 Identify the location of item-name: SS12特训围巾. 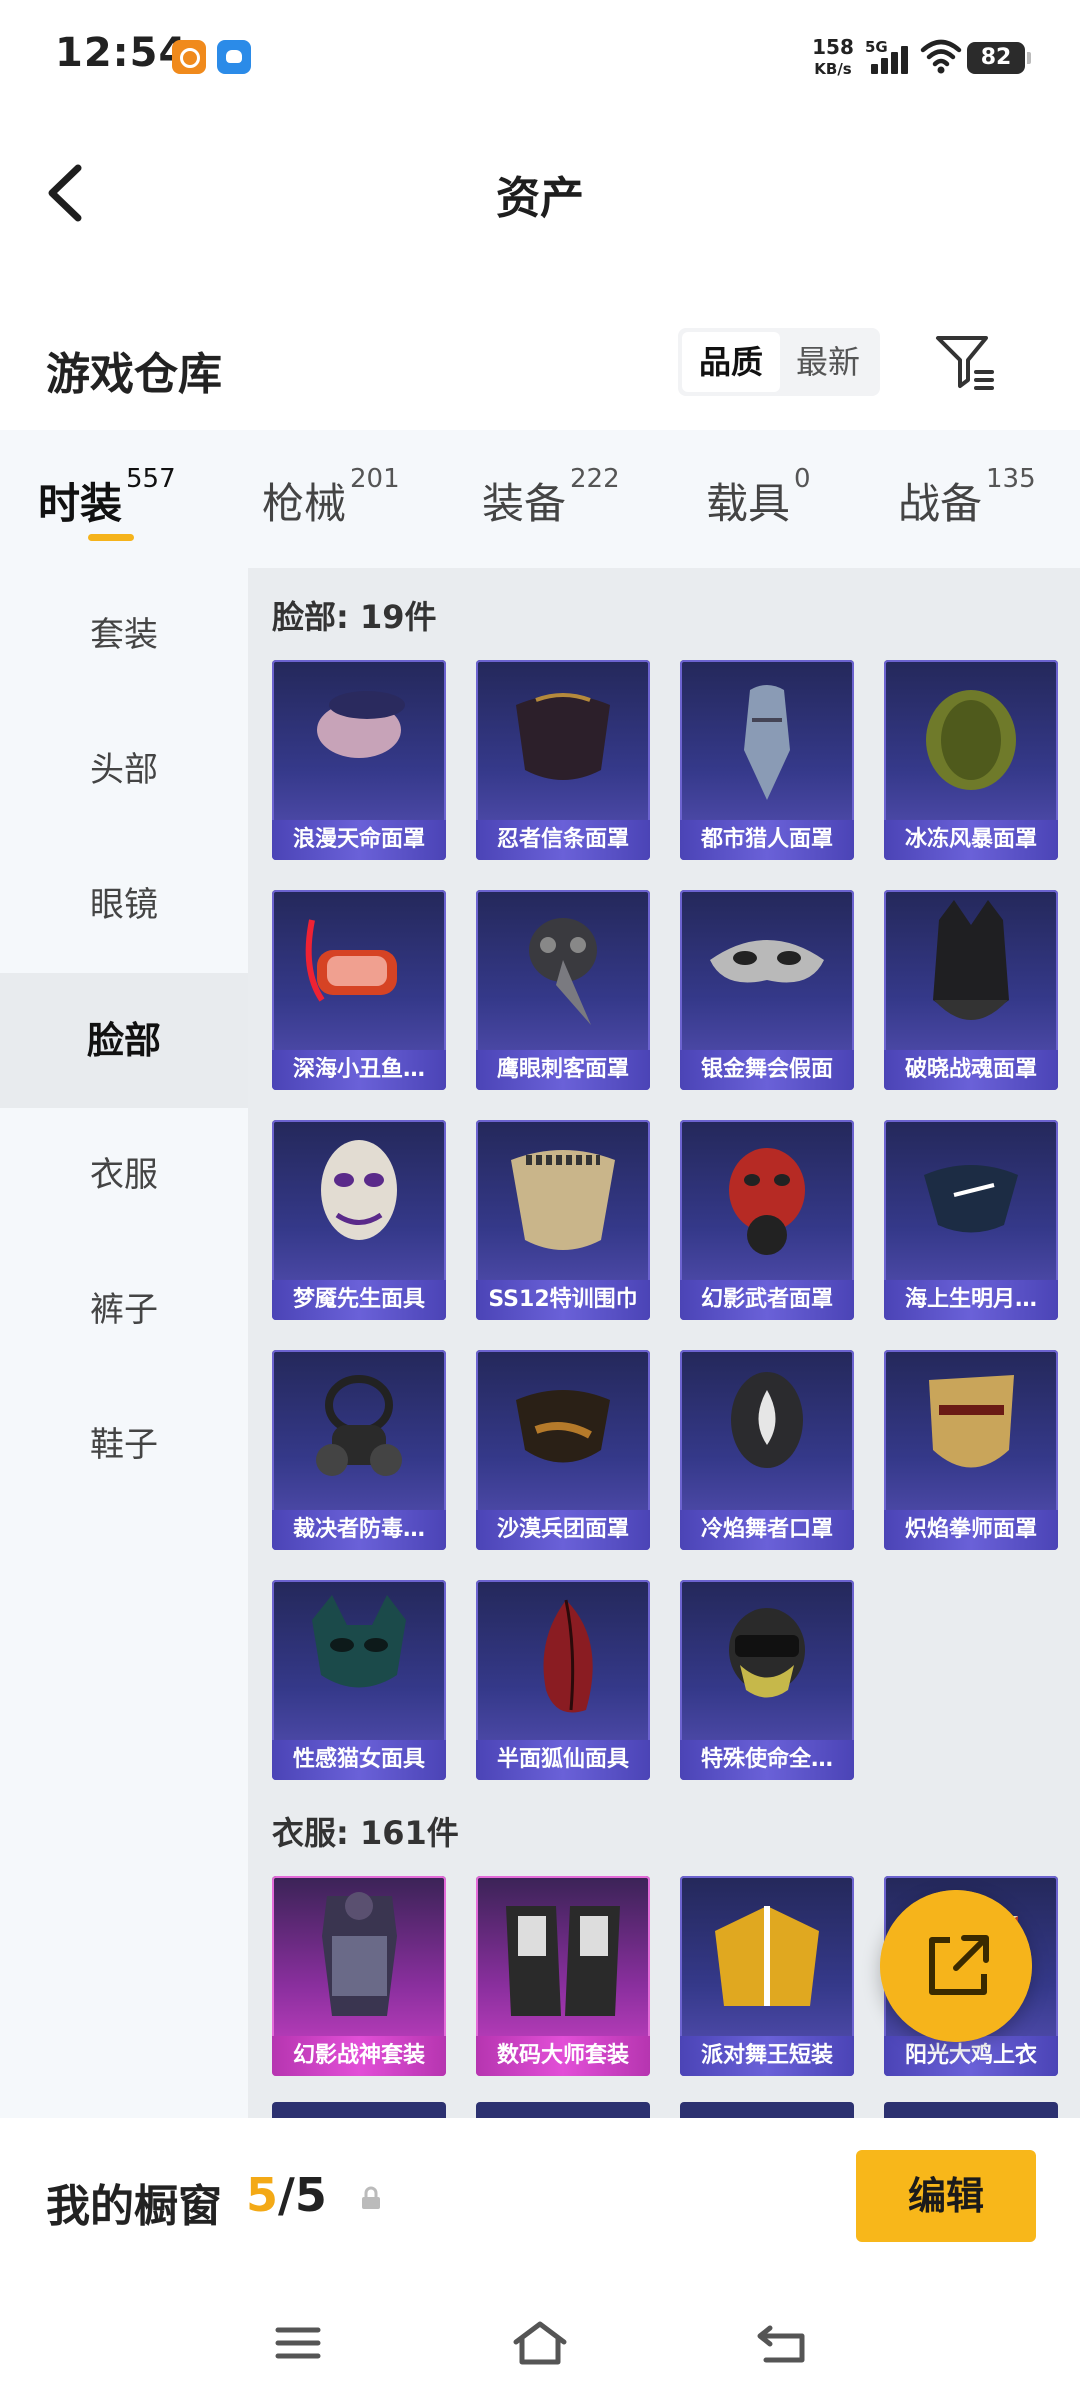
(563, 1300).